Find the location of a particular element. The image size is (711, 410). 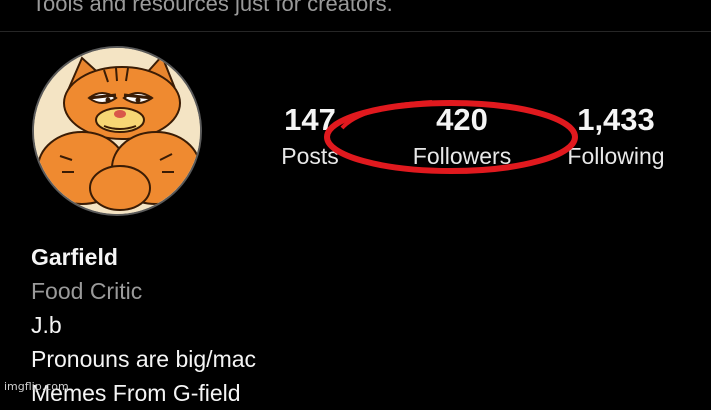

profile-avatar is located at coordinates (117, 131).